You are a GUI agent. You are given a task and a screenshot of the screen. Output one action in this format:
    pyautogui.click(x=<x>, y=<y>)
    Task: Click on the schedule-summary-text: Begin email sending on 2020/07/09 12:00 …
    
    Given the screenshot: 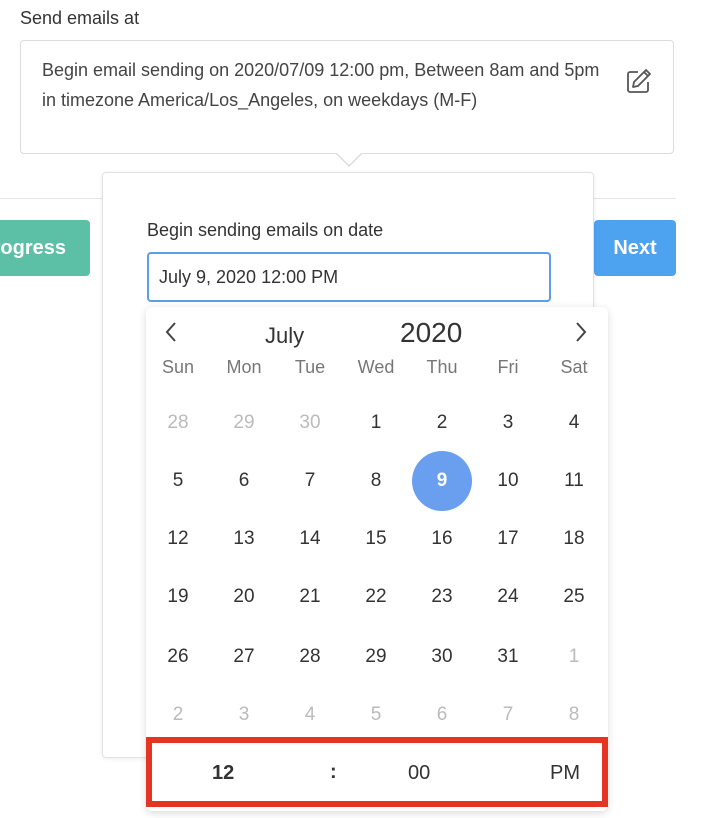 What is the action you would take?
    pyautogui.click(x=321, y=85)
    